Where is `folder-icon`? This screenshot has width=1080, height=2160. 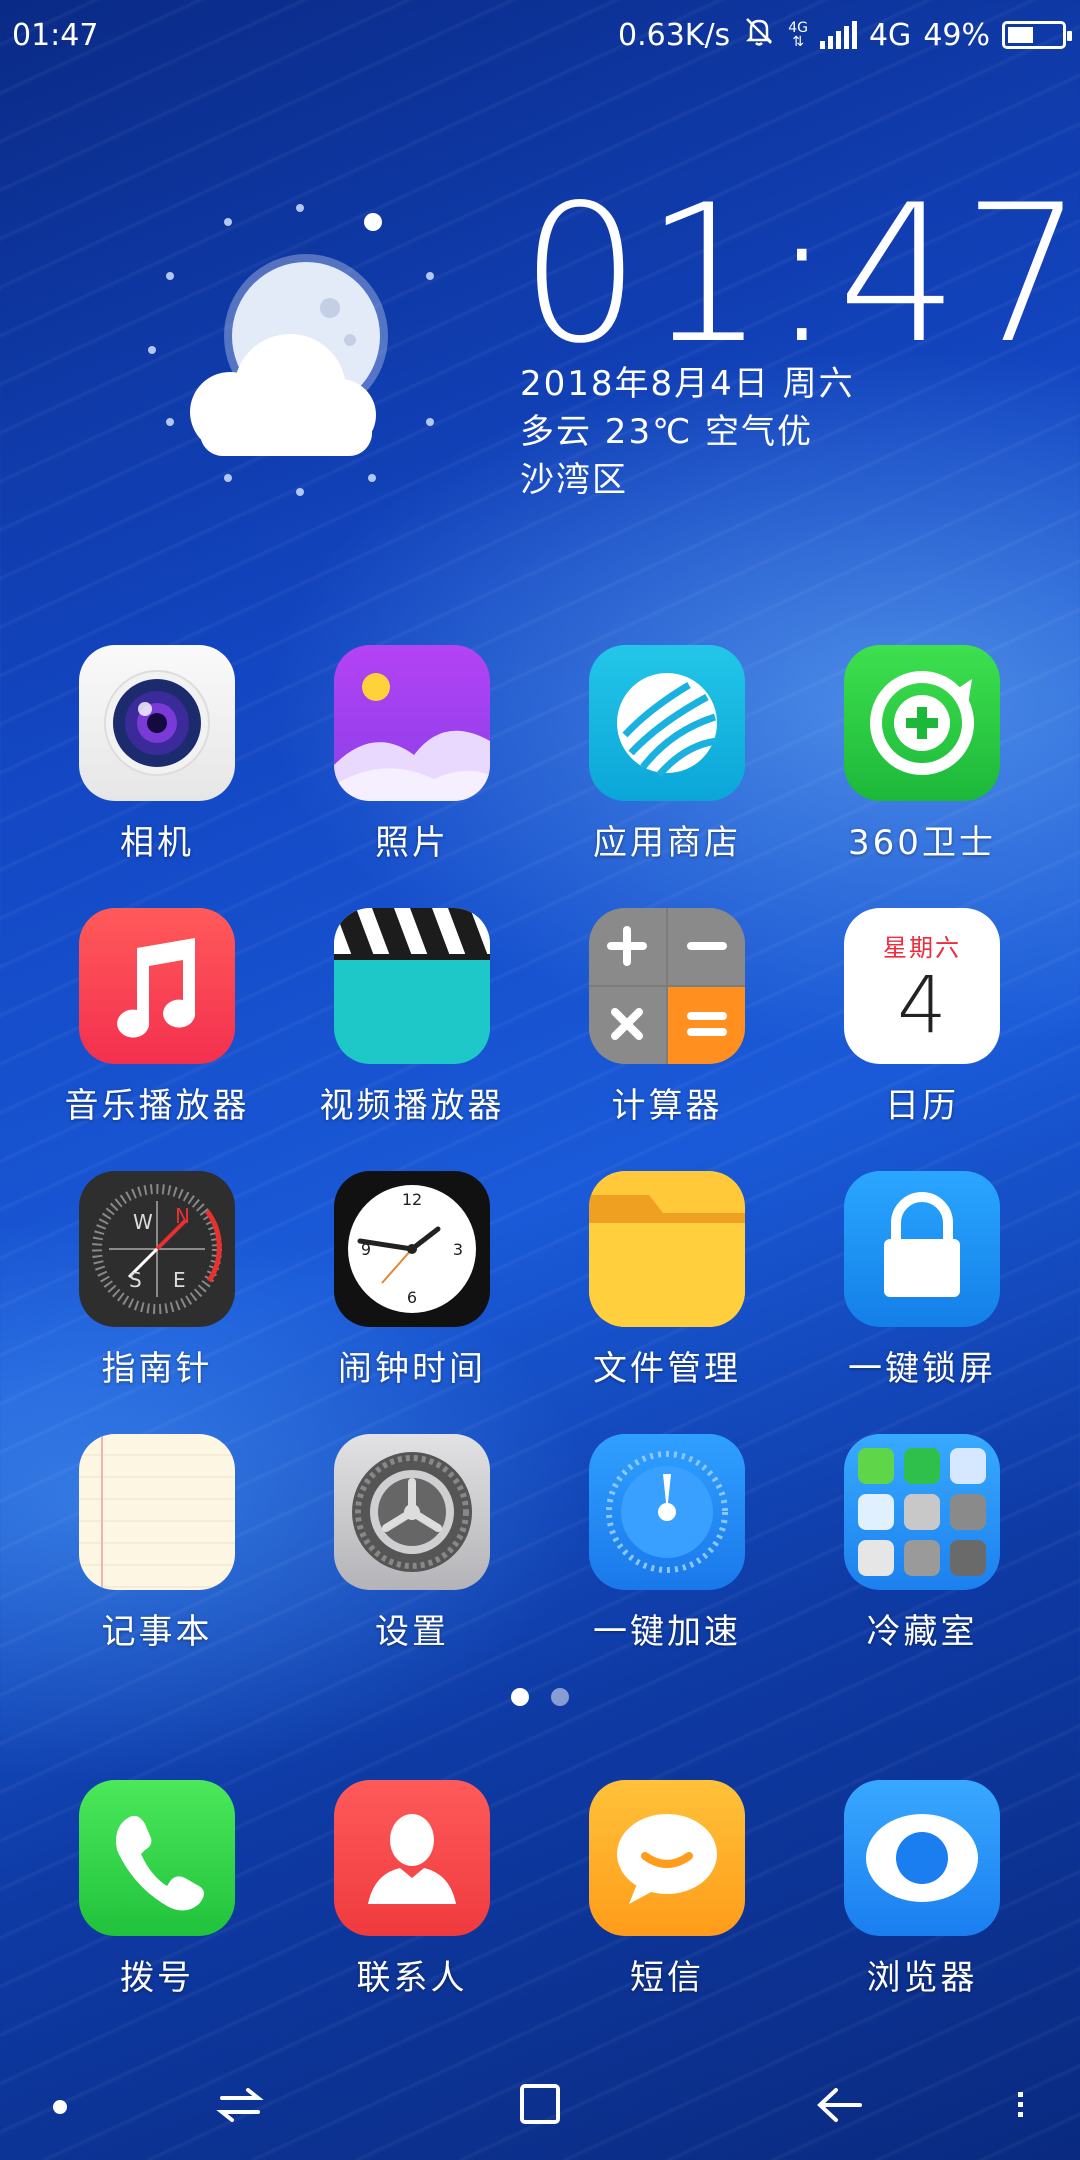
folder-icon is located at coordinates (667, 1249).